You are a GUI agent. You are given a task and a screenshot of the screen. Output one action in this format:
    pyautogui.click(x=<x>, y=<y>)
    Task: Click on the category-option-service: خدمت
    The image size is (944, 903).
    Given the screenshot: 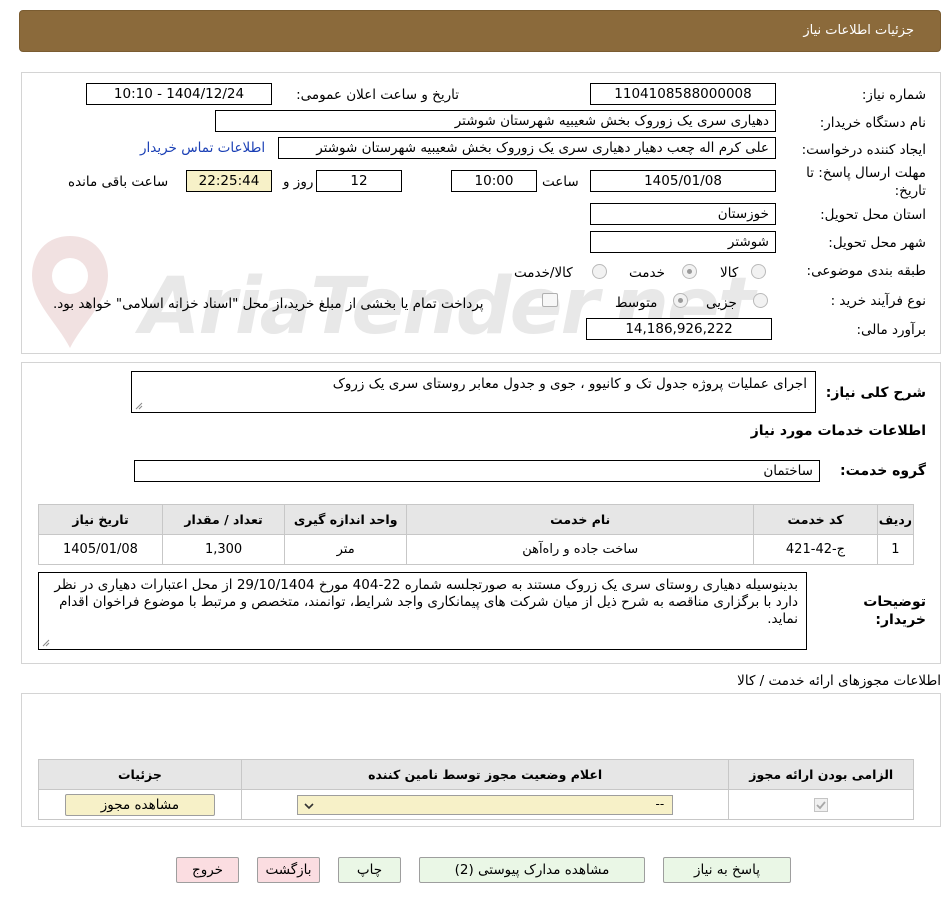 What is the action you would take?
    pyautogui.click(x=647, y=273)
    